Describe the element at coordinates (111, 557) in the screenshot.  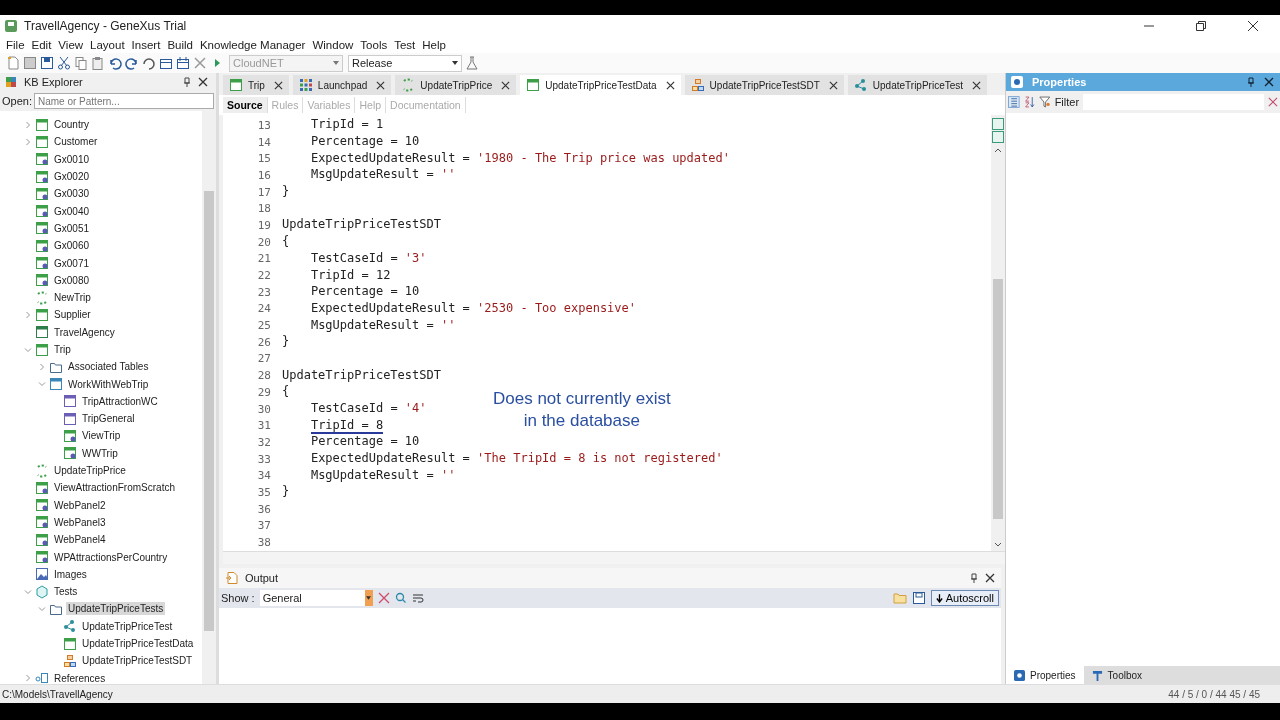
I see `tree-item: WPAttractionsPerCountry` at that location.